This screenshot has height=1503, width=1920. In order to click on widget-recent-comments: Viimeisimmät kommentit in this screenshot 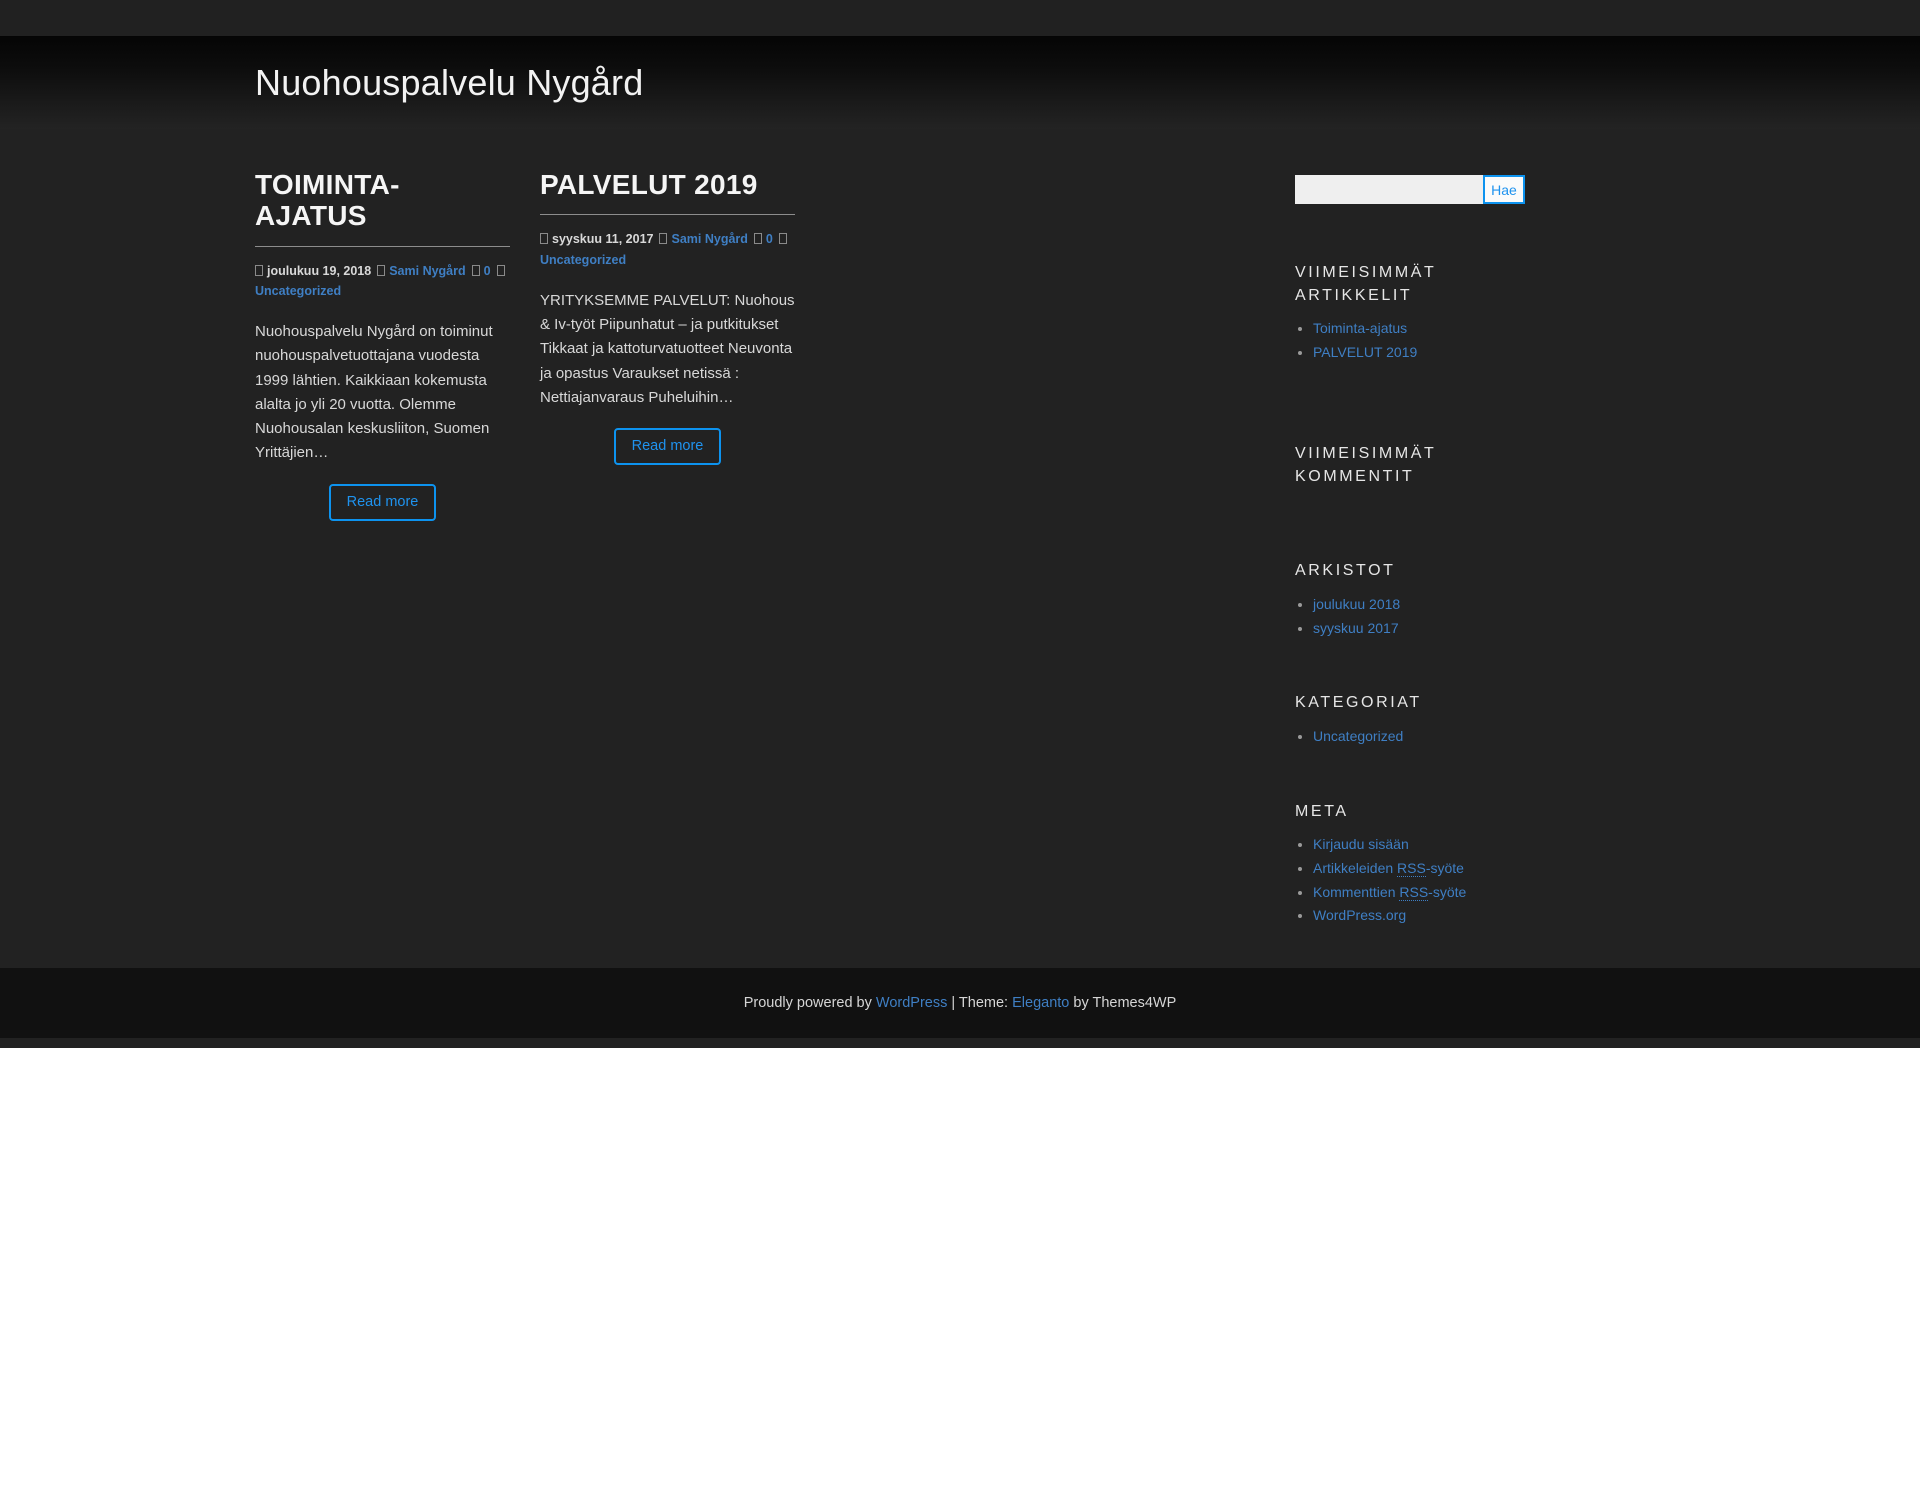, I will do `click(1475, 465)`.